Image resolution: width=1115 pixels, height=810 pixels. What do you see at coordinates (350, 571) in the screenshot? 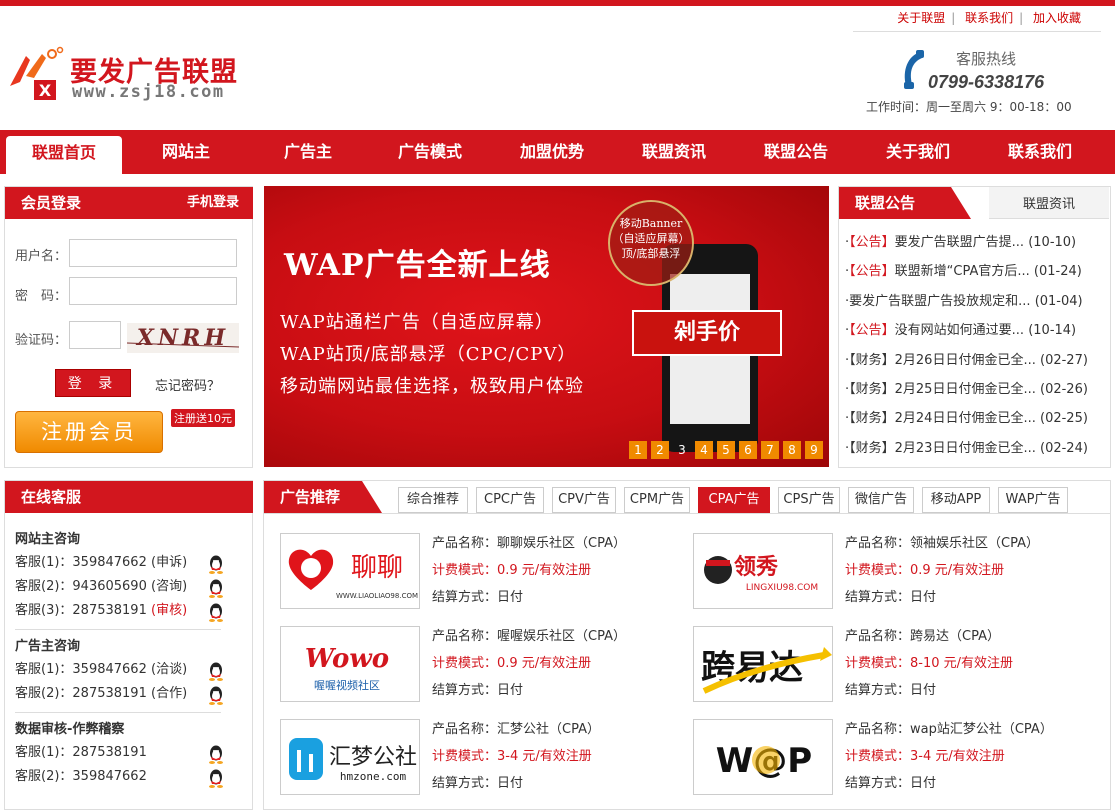
I see `product-logo: 聊聊 WWW.LIAOLIAO98.COM` at bounding box center [350, 571].